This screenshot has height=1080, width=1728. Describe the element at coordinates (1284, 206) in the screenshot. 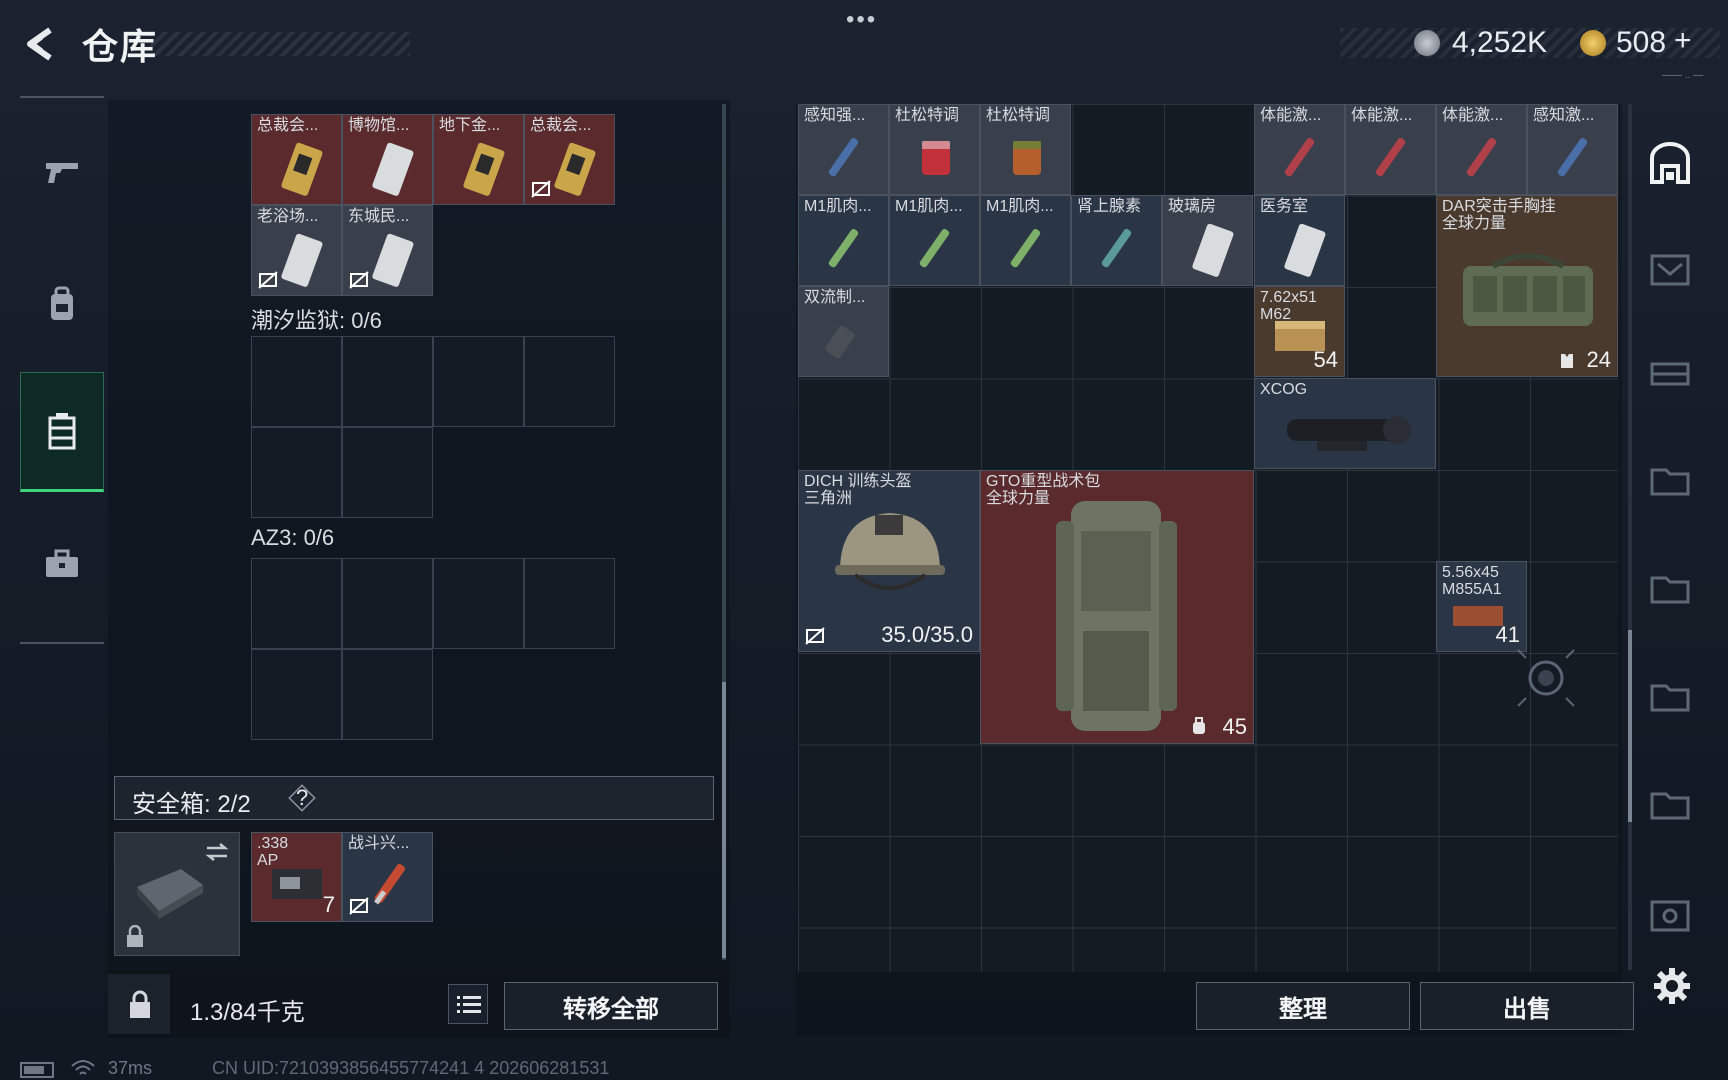

I see `item-label: 医务室` at that location.